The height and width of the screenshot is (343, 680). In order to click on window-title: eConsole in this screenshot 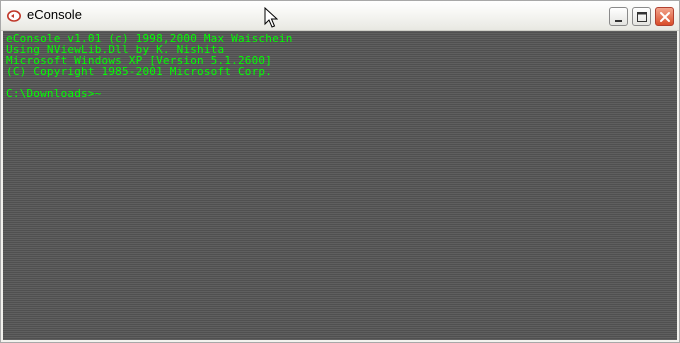, I will do `click(54, 14)`.